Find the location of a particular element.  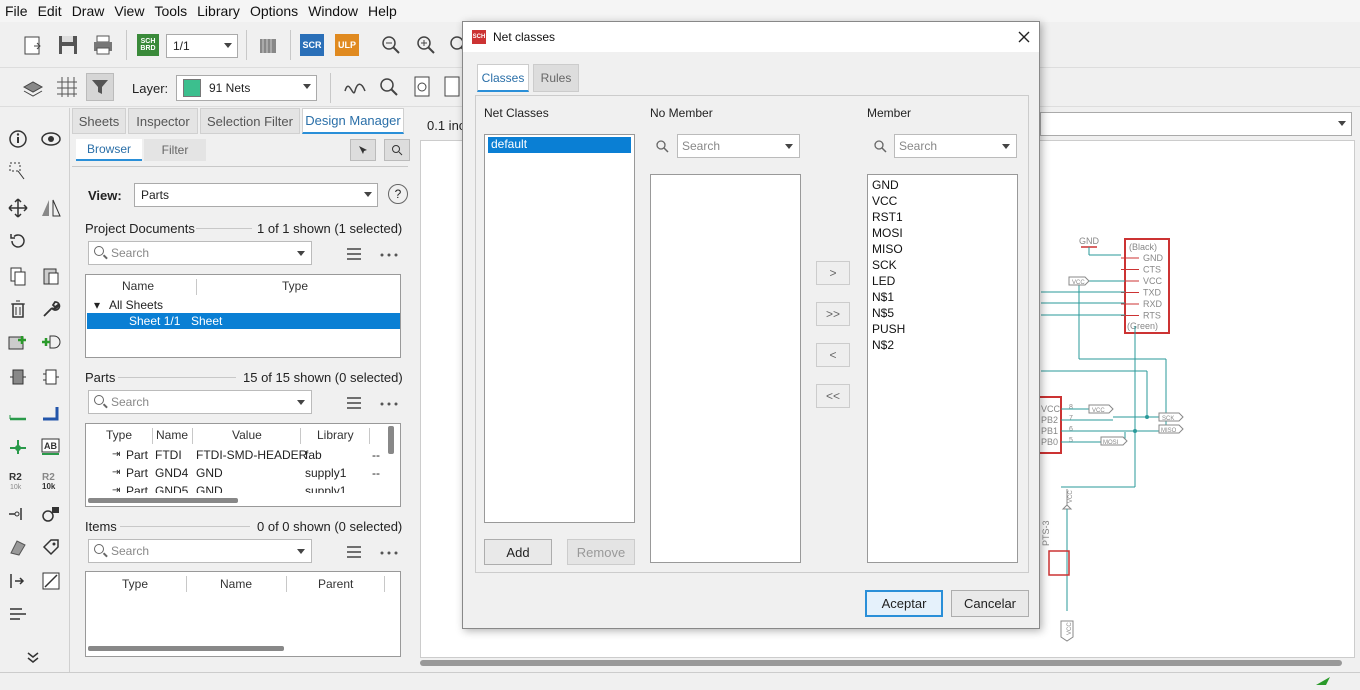

menu-file: File is located at coordinates (16, 11).